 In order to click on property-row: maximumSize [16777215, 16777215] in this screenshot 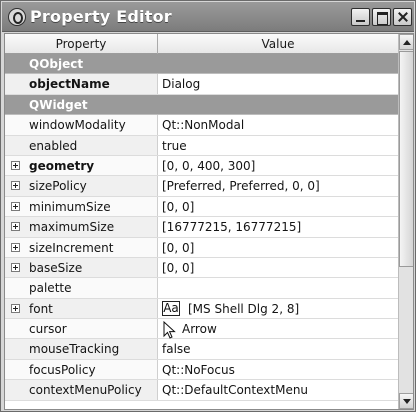, I will do `click(201, 227)`.